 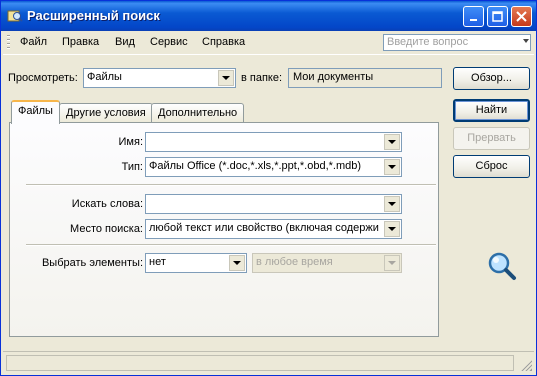 What do you see at coordinates (365, 78) in the screenshot?
I see `folder-field: Мои документы` at bounding box center [365, 78].